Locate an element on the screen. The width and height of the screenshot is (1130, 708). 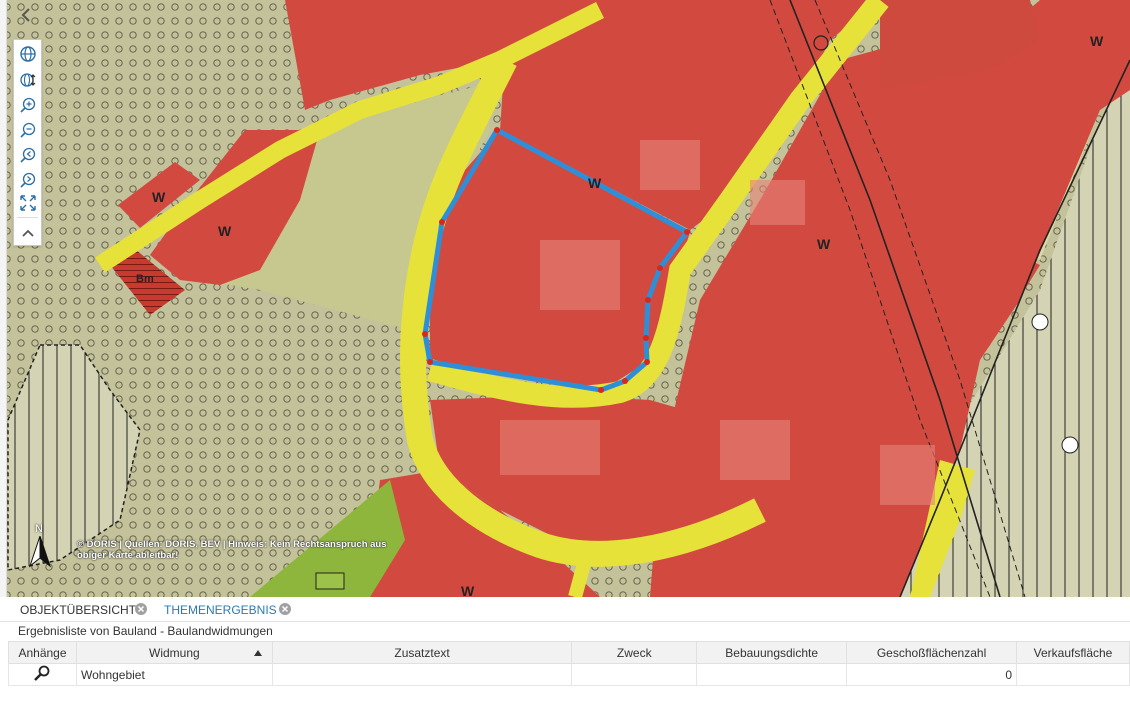
column-header-bebauungsdichte: Bebauungsdichte is located at coordinates (772, 652).